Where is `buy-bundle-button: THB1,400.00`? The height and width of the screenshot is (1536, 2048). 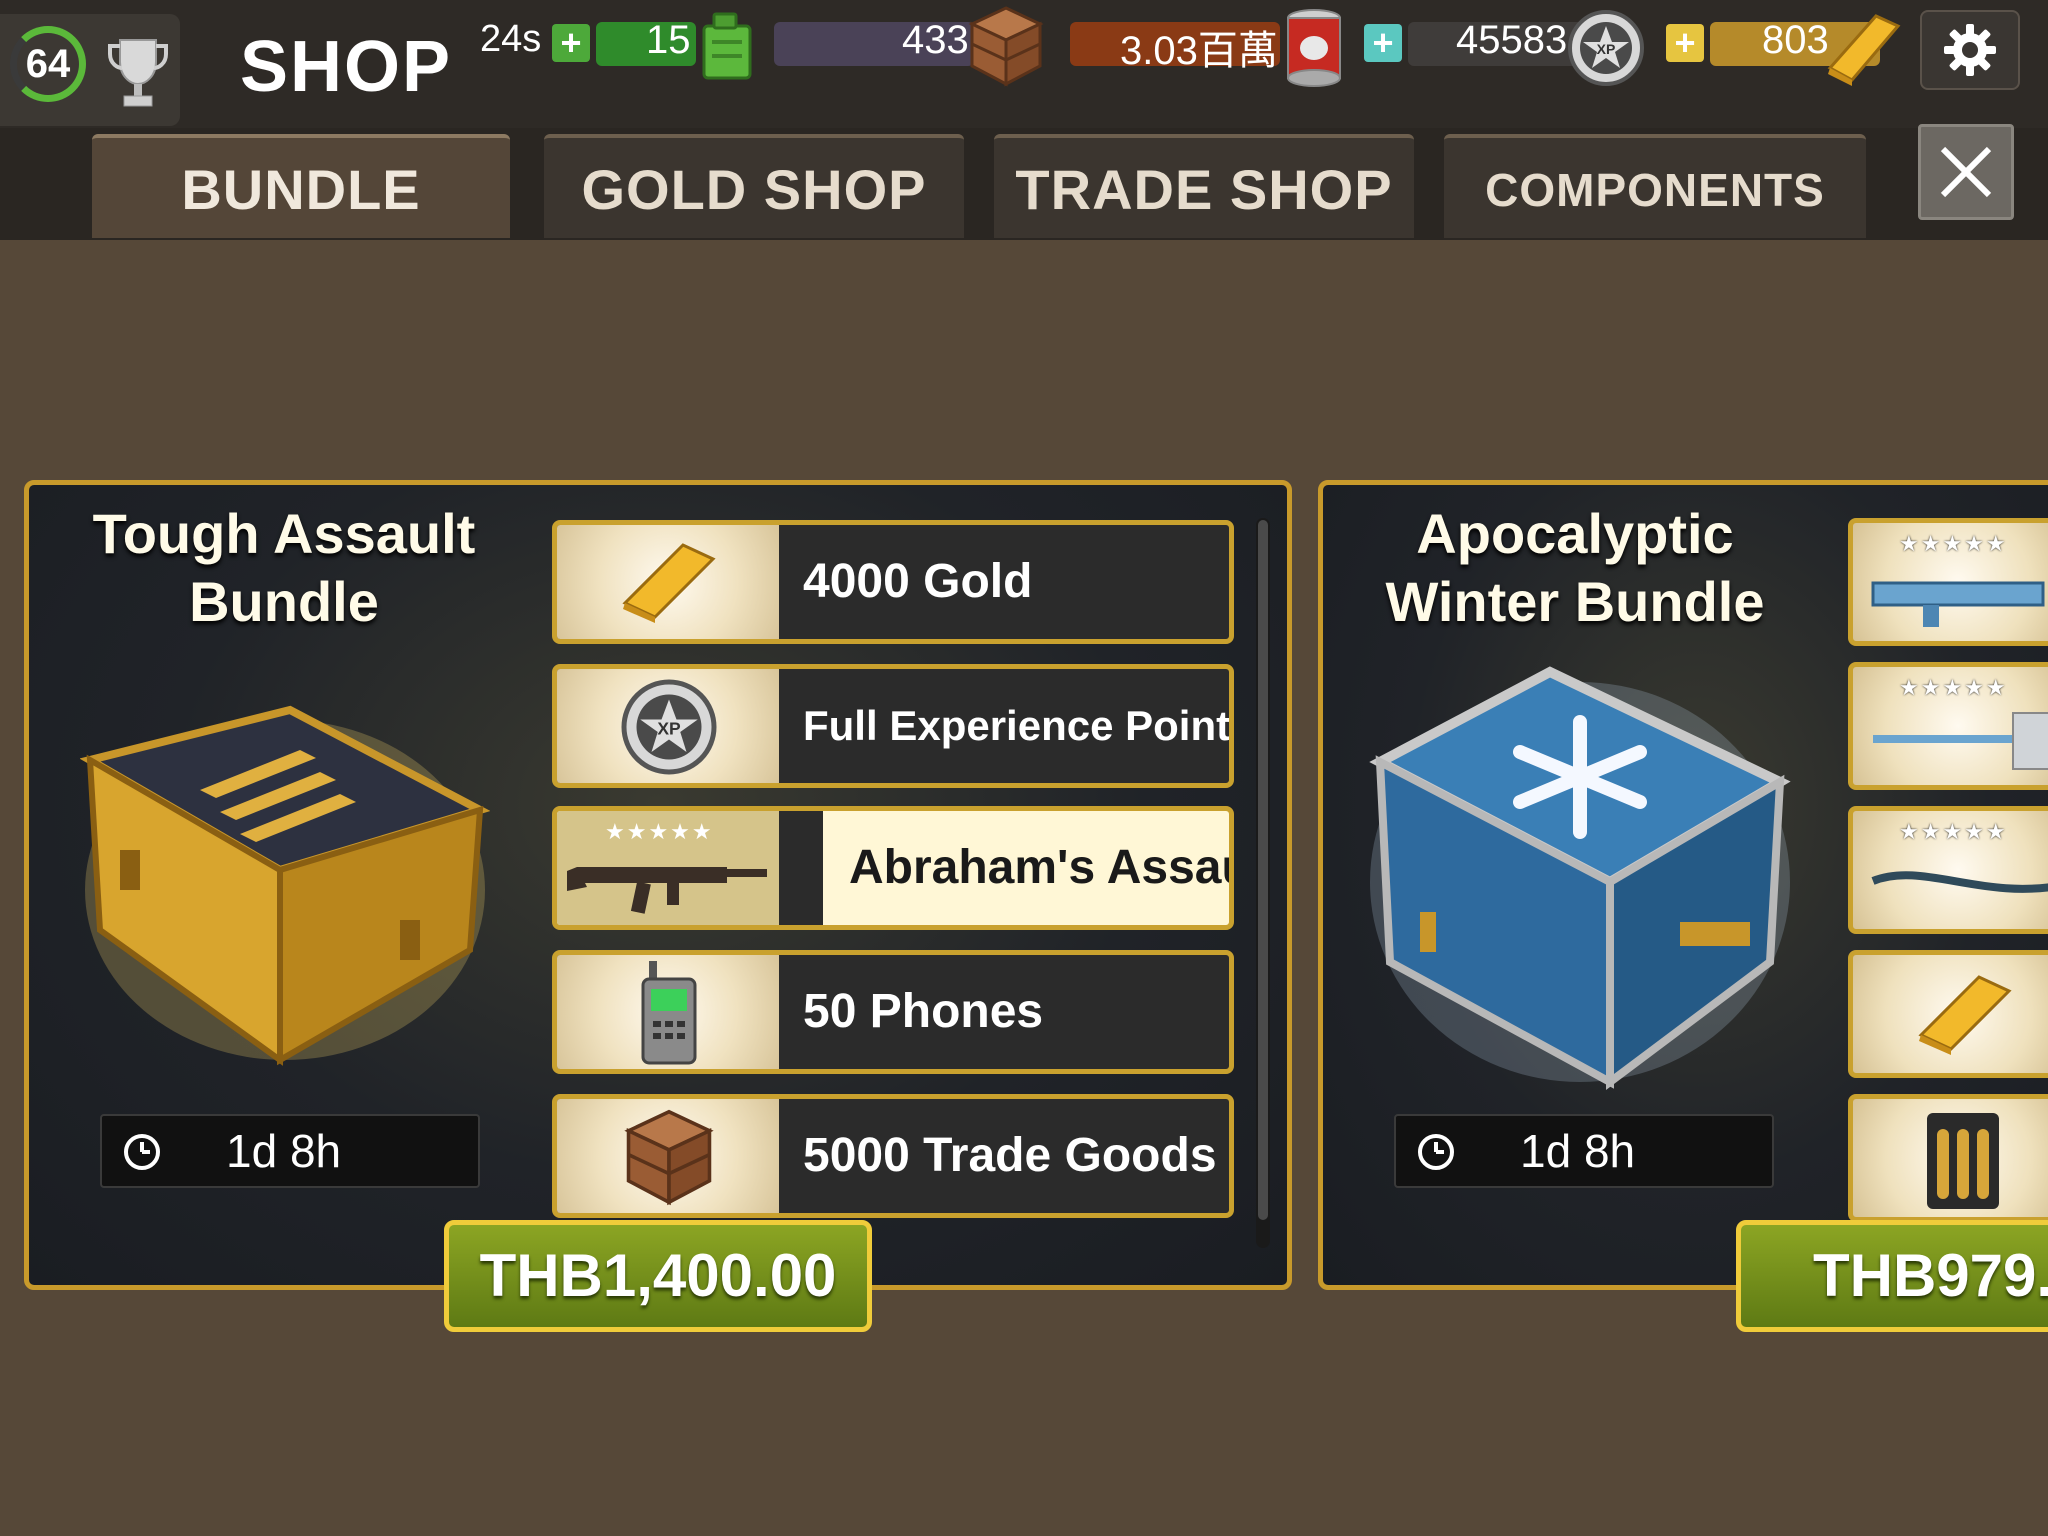 buy-bundle-button: THB1,400.00 is located at coordinates (658, 1276).